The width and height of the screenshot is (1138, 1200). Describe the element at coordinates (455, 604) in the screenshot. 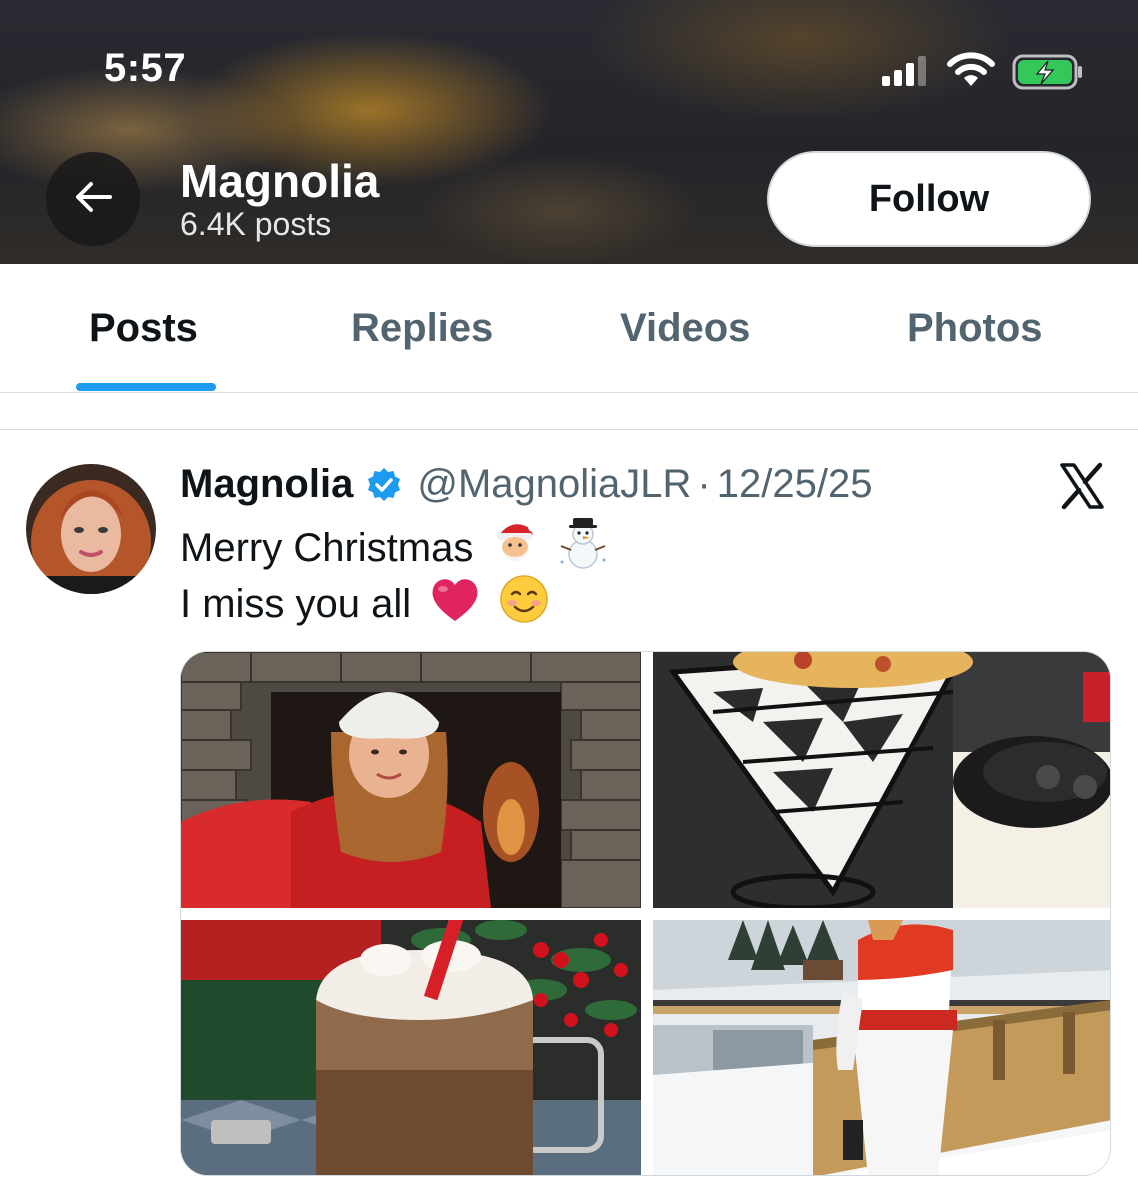

I see `red-heart-emoji` at that location.